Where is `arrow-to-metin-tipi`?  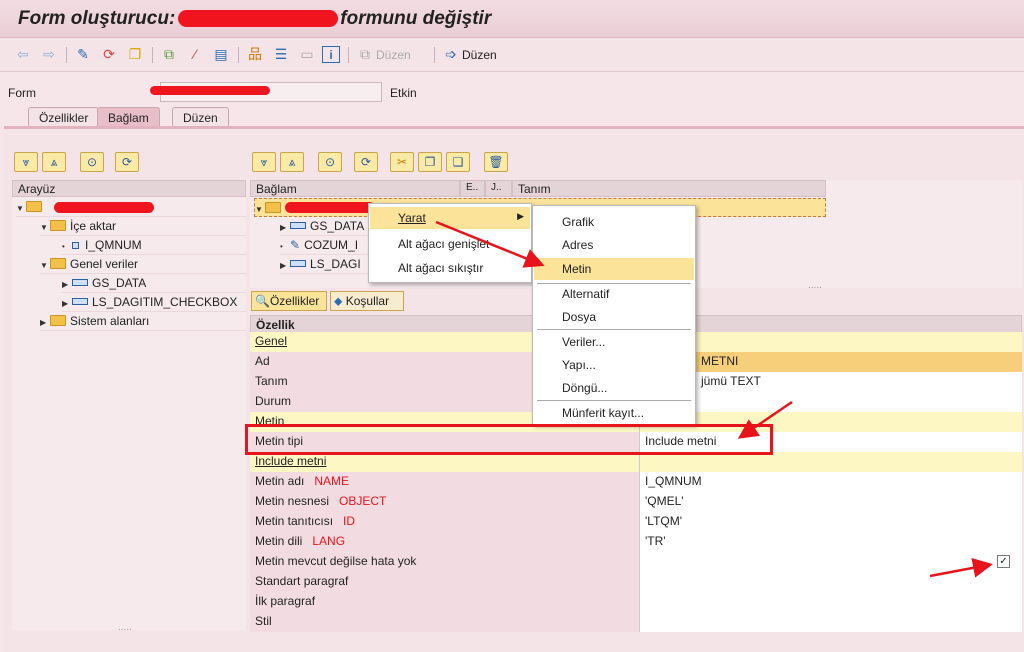 arrow-to-metin-tipi is located at coordinates (765, 419).